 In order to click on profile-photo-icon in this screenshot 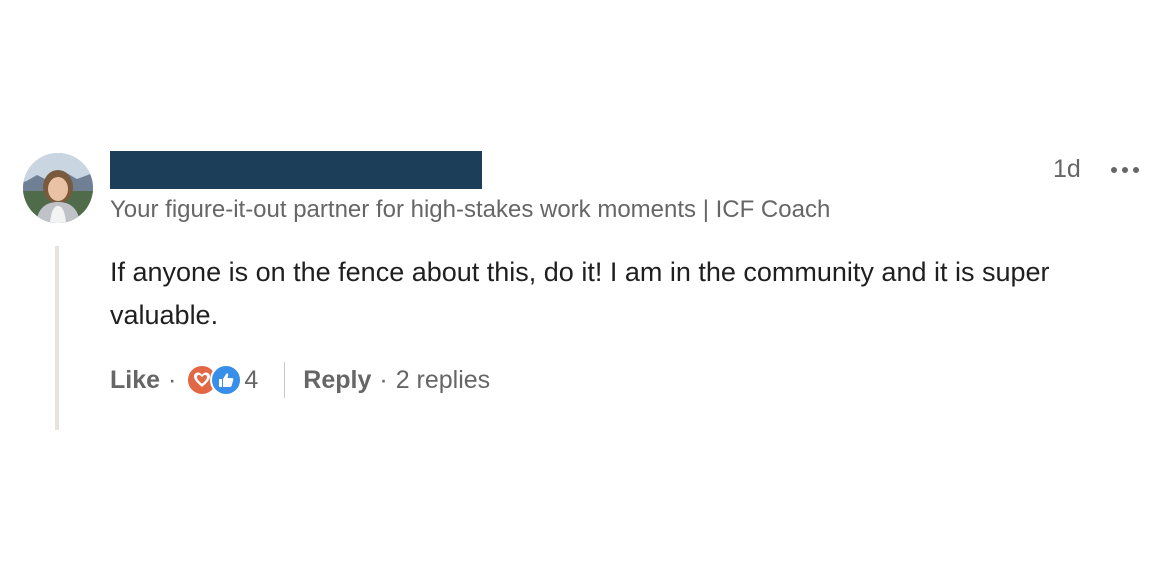, I will do `click(58, 188)`.